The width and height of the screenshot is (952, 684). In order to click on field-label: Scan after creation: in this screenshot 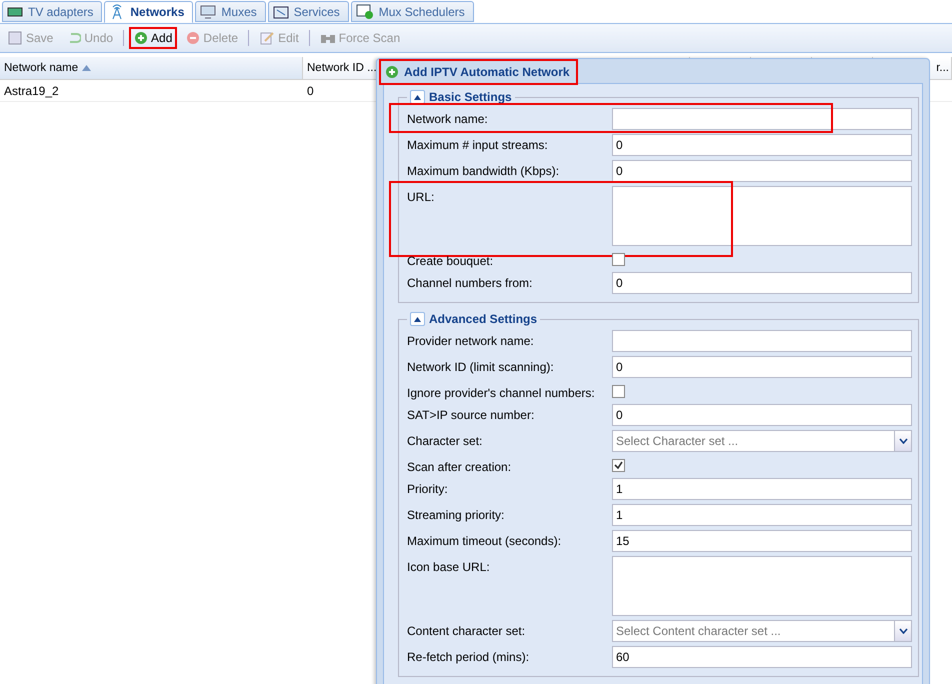, I will do `click(459, 466)`.